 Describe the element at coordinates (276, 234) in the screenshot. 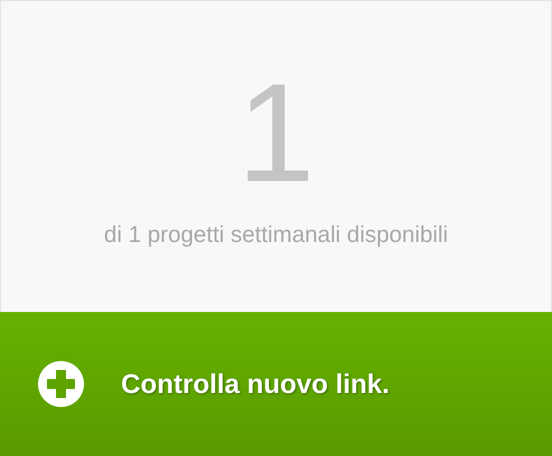

I see `counter-caption: di 1 progetti settimanali disponibili` at that location.